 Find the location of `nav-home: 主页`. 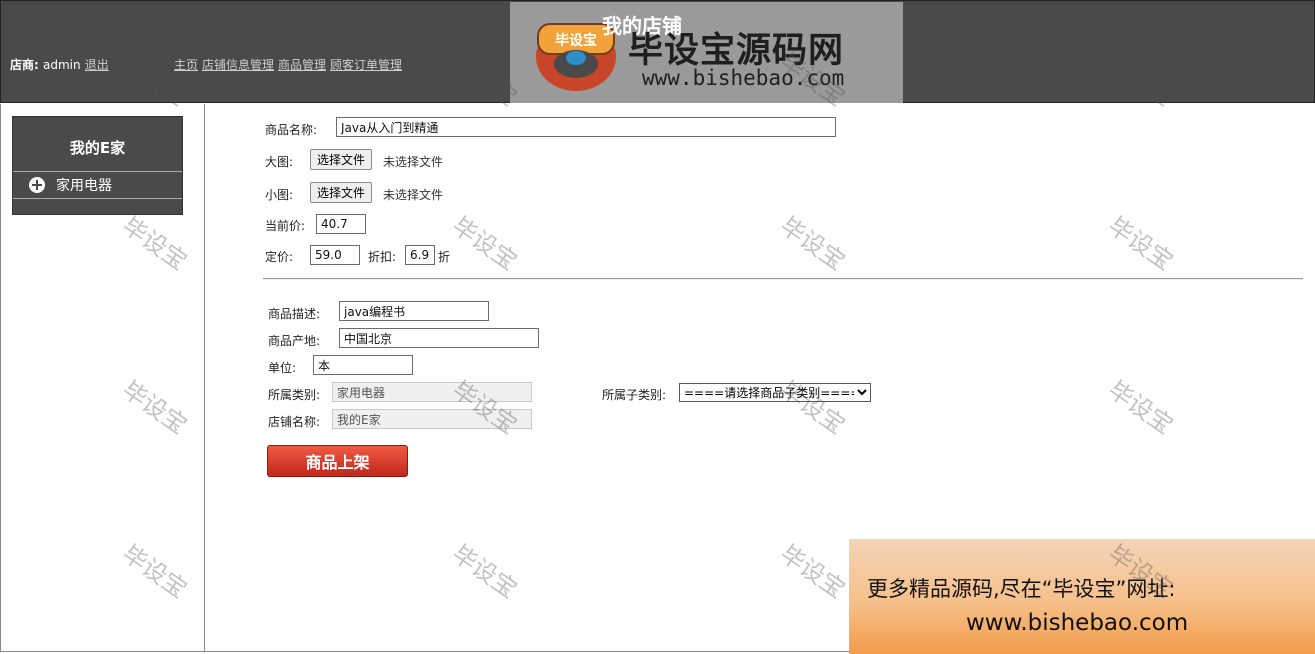

nav-home: 主页 is located at coordinates (186, 65).